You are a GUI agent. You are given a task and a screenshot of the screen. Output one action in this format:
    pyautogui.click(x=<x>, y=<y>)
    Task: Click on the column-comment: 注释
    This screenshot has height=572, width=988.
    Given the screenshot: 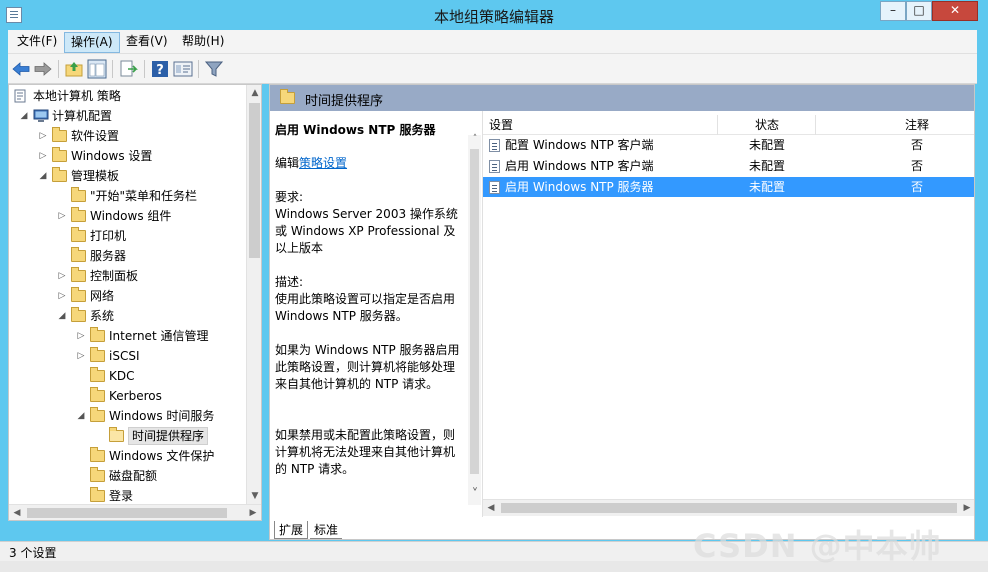 What is the action you would take?
    pyautogui.click(x=917, y=125)
    